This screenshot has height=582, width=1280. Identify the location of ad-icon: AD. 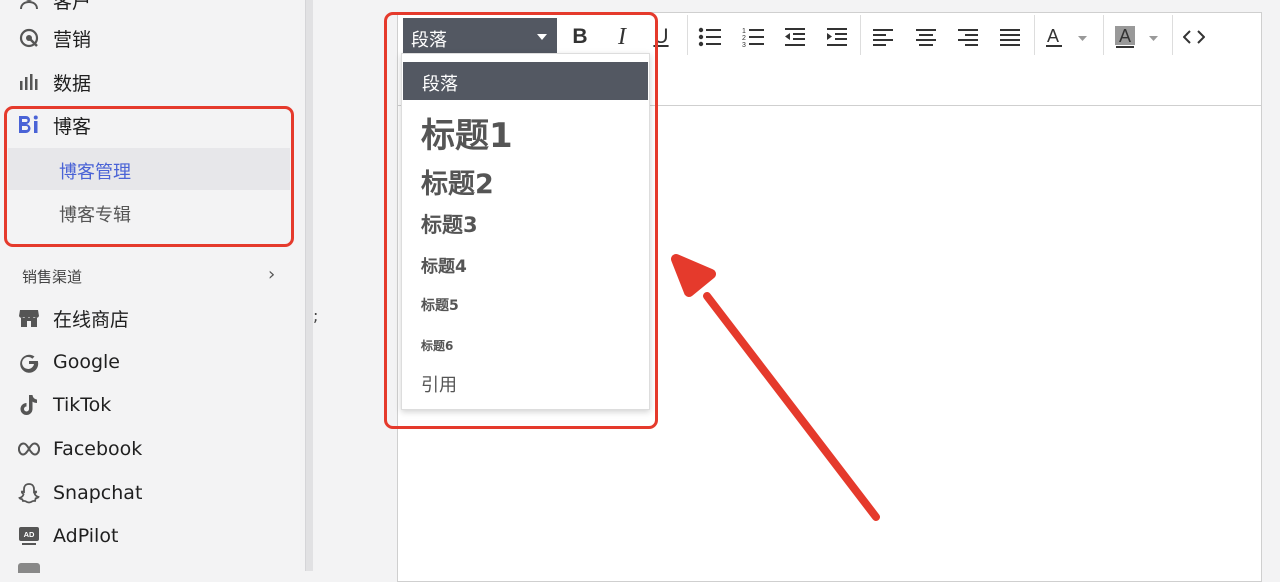
(29, 536).